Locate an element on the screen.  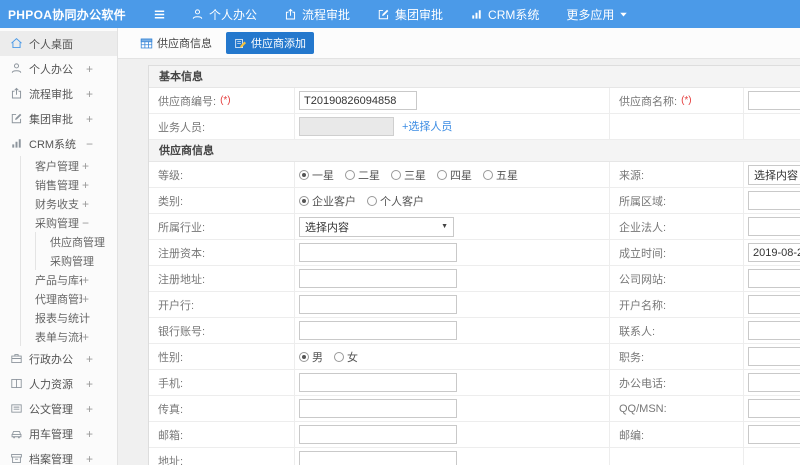
sidebar-item-workflow-approval: 流程审批 + is located at coordinates (58, 93).